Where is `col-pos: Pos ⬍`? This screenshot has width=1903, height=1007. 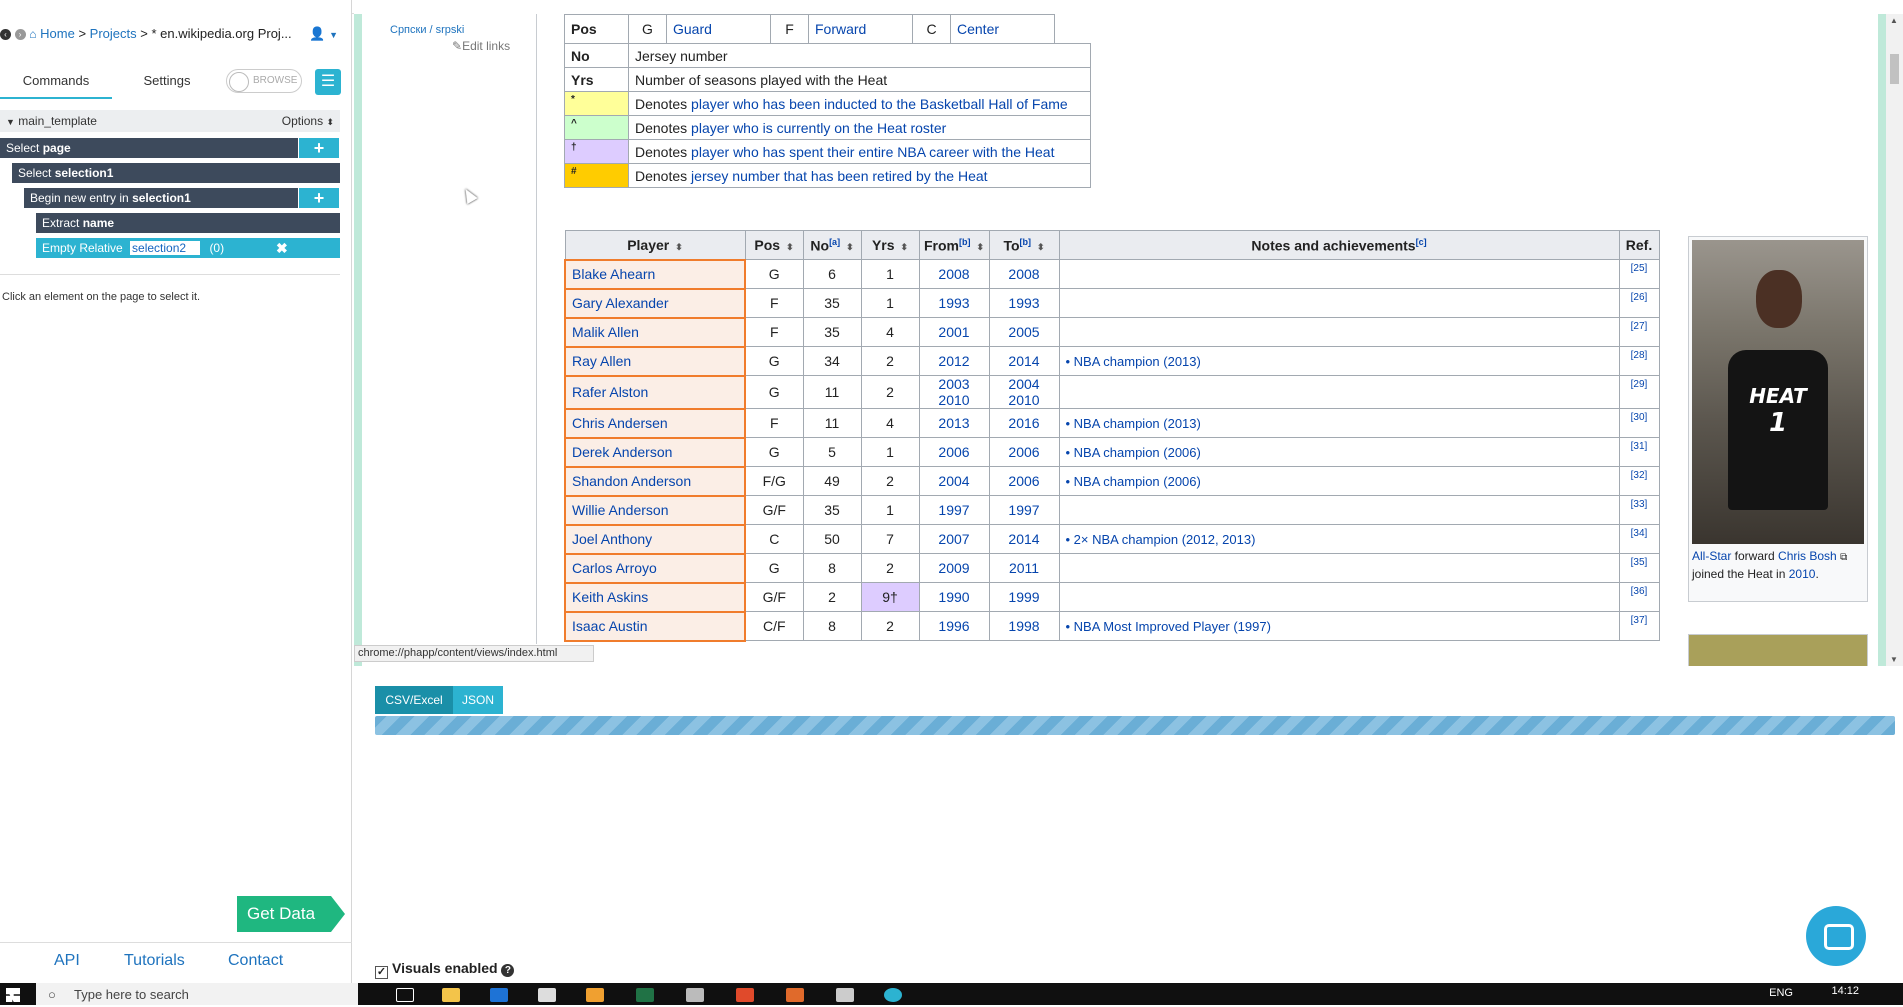 col-pos: Pos ⬍ is located at coordinates (774, 245).